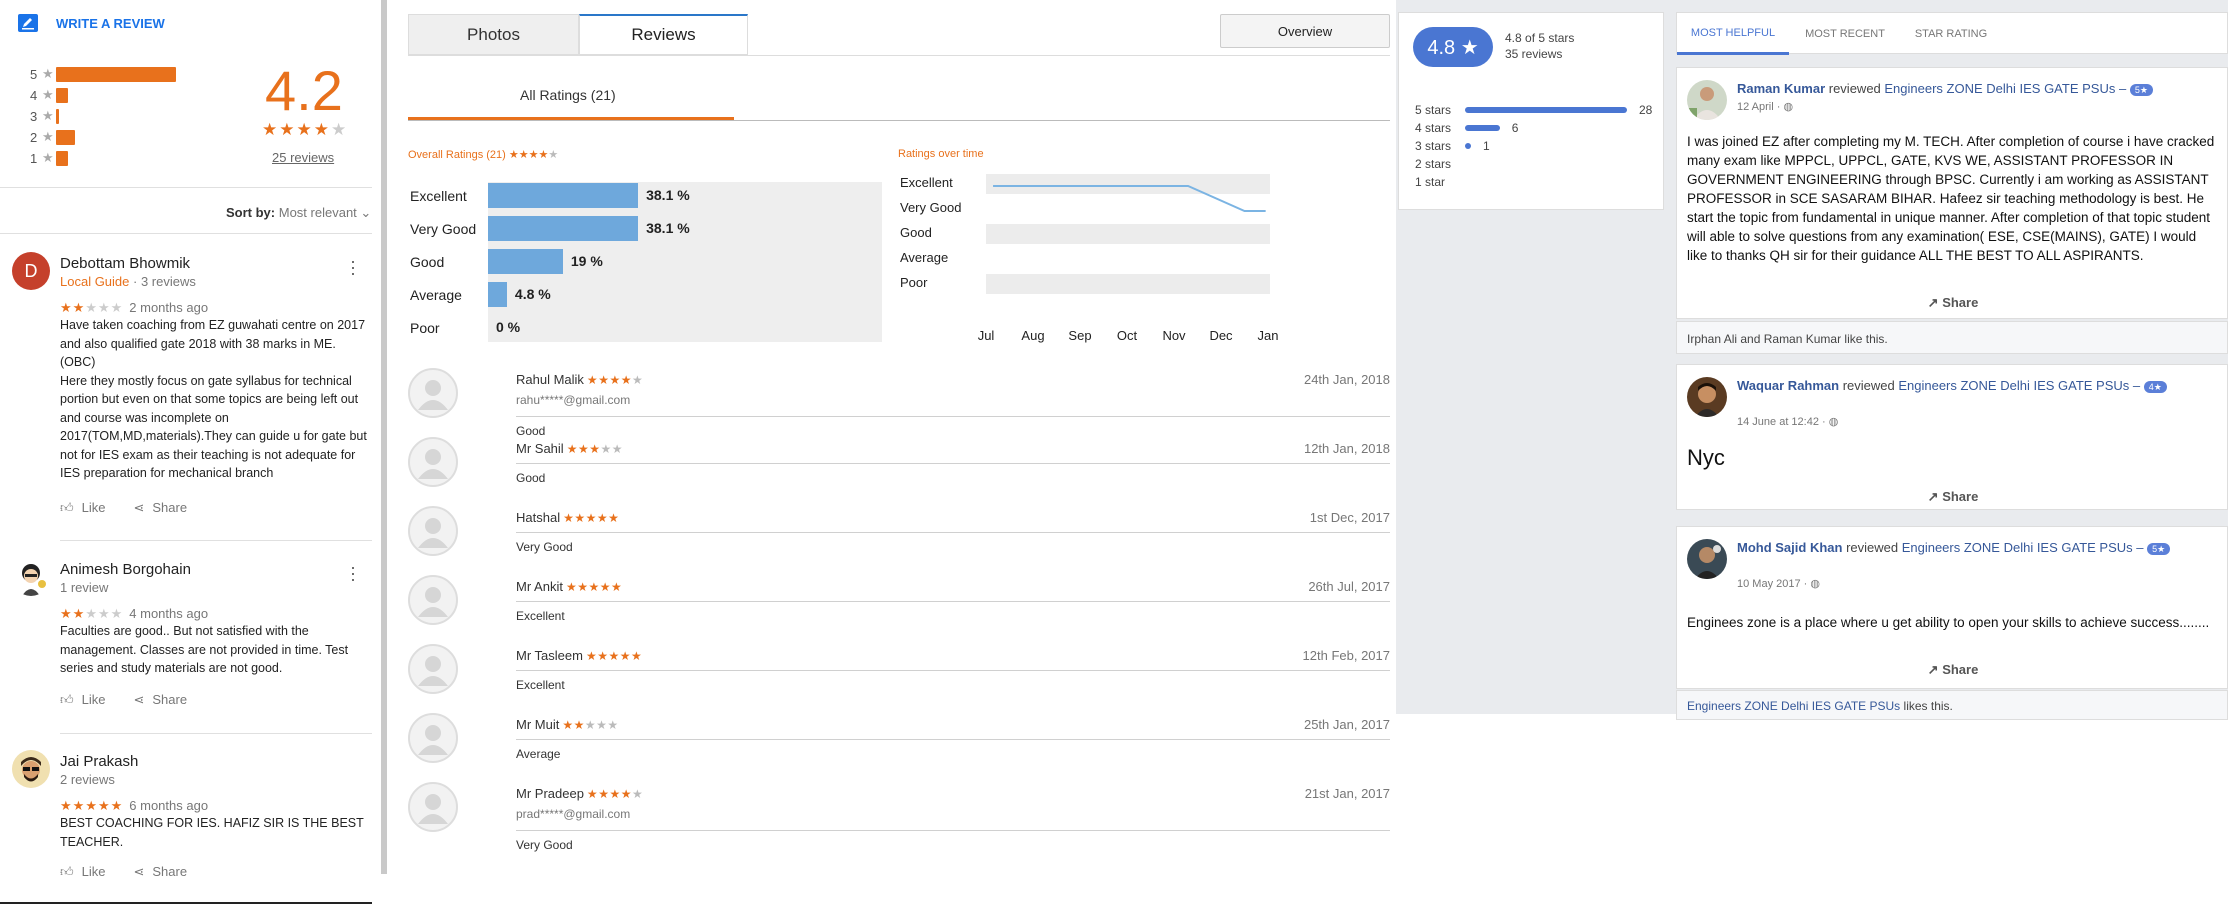  I want to click on overall-ratings-title: Overall Ratings (21) ★★★★★, so click(483, 154).